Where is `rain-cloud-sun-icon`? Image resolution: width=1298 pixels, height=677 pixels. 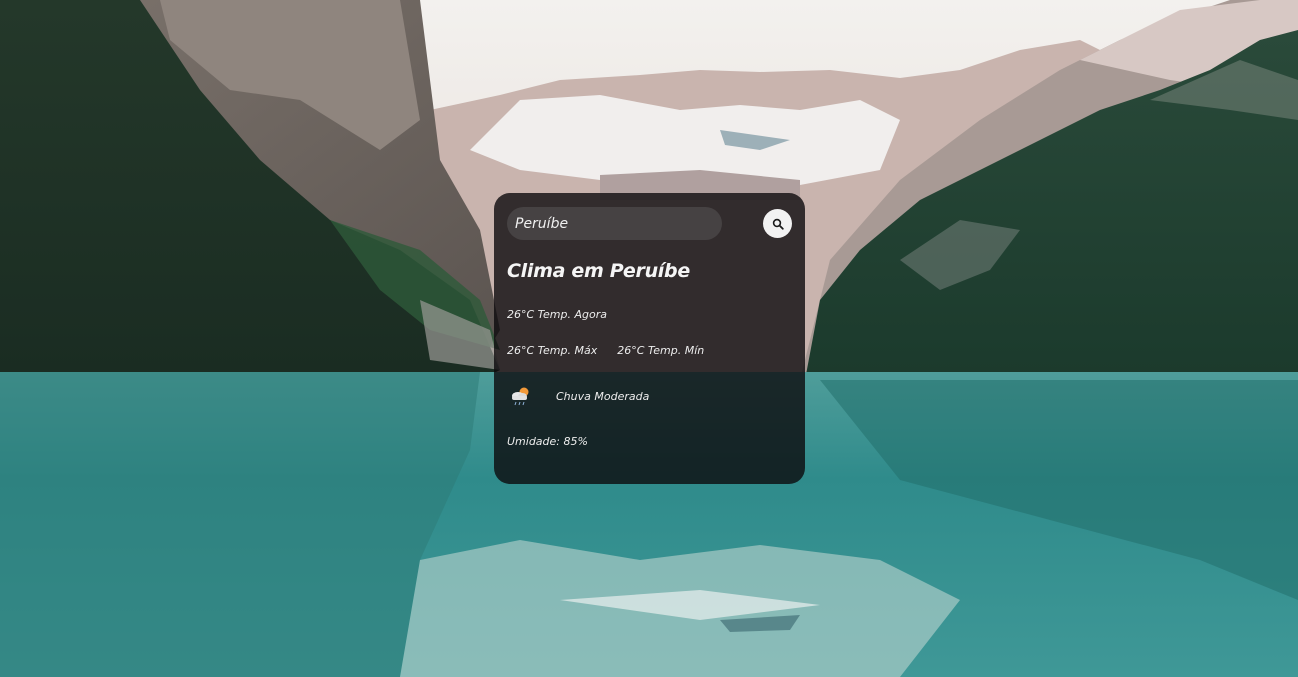 rain-cloud-sun-icon is located at coordinates (520, 396).